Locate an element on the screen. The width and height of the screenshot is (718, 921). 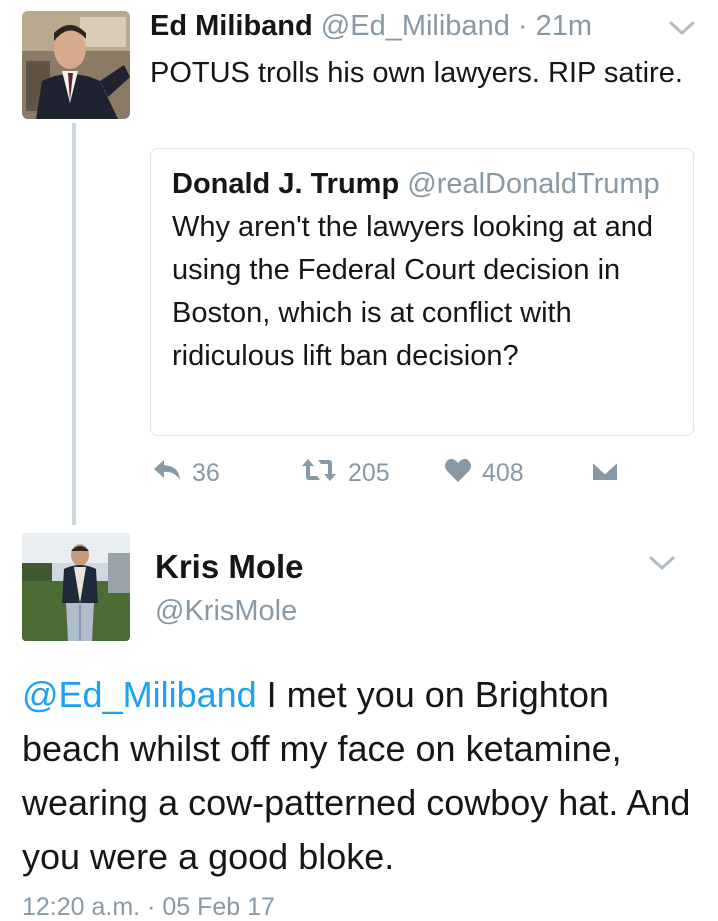
tweet-header: Ed Miliband @Ed_Miliband · 21m is located at coordinates (371, 26).